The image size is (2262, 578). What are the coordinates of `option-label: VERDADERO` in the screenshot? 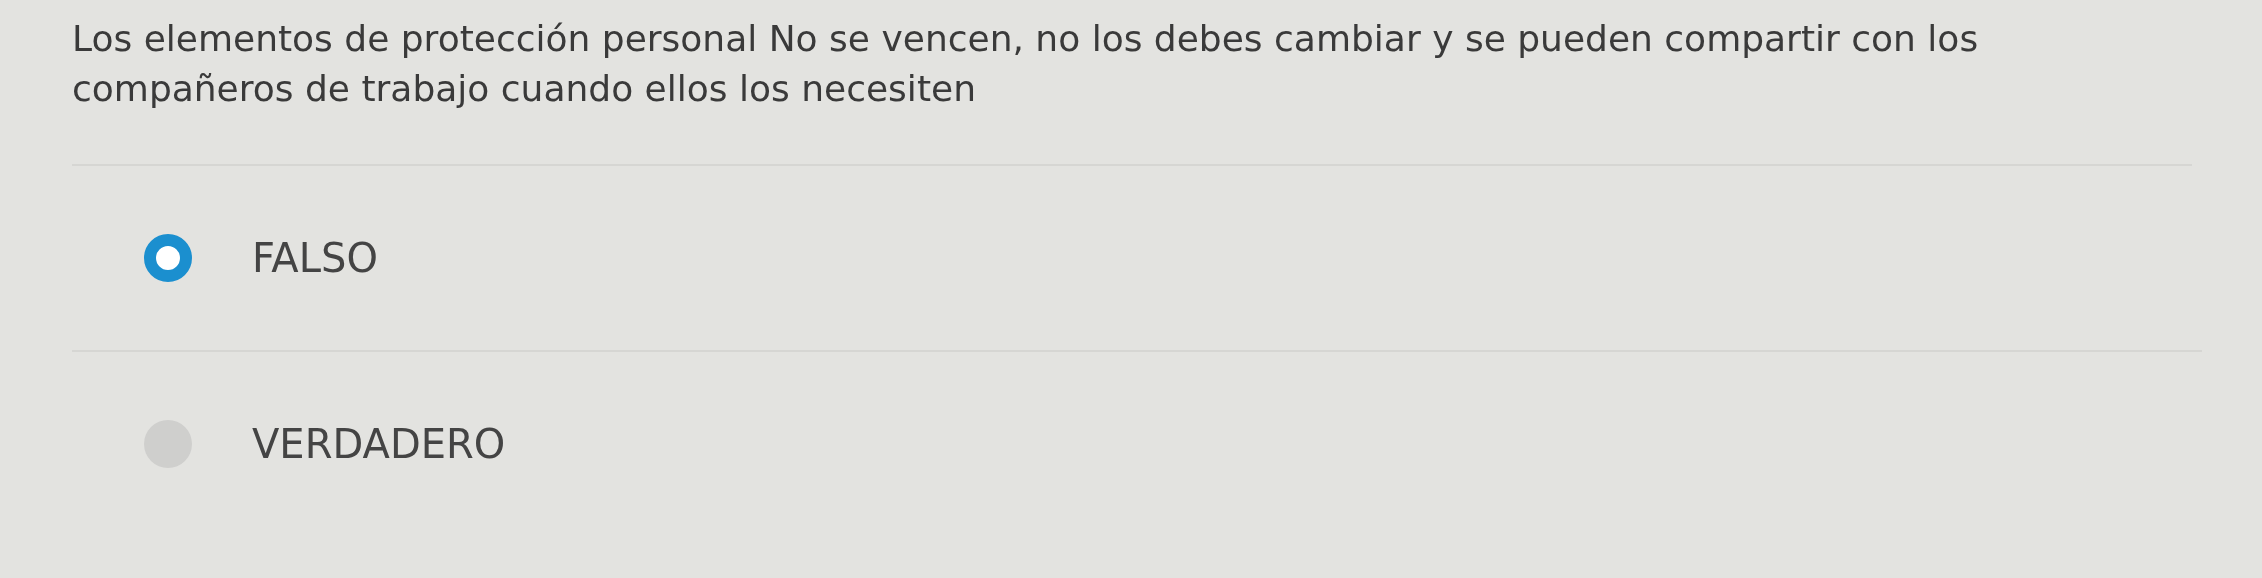 It's located at (379, 444).